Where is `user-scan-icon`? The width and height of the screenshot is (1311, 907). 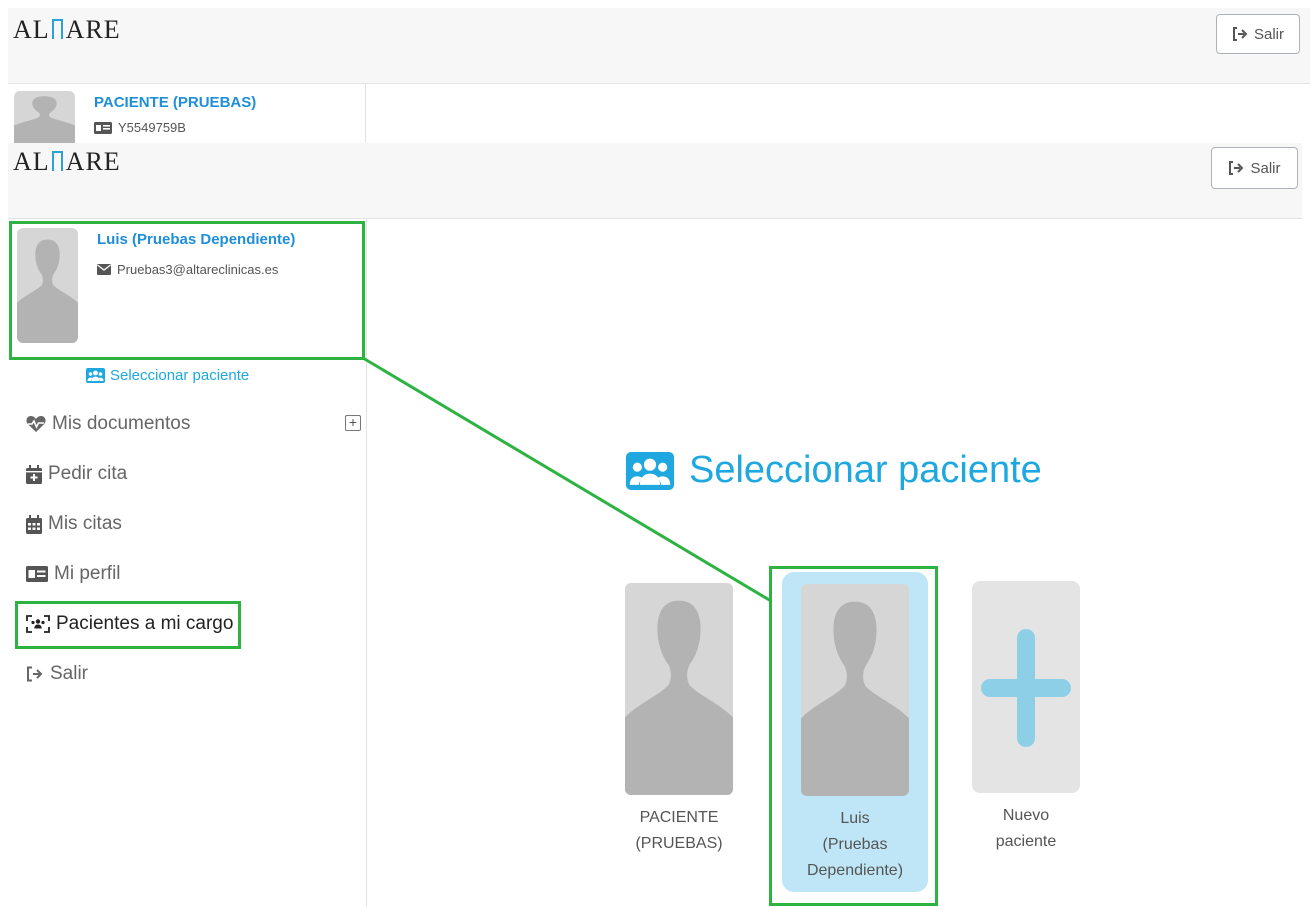 user-scan-icon is located at coordinates (38, 624).